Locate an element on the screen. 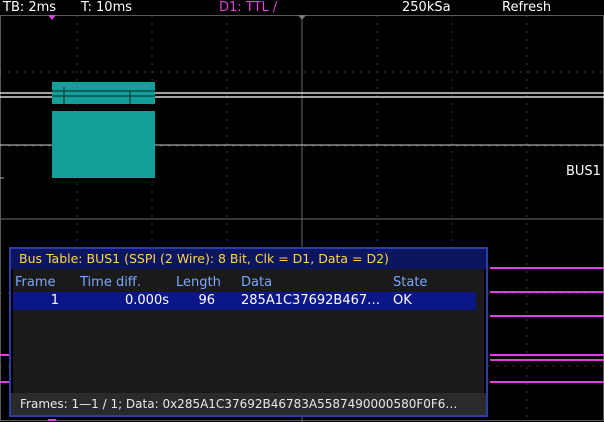 The height and width of the screenshot is (422, 604). sample-rate-readout: 250kSa is located at coordinates (426, 7).